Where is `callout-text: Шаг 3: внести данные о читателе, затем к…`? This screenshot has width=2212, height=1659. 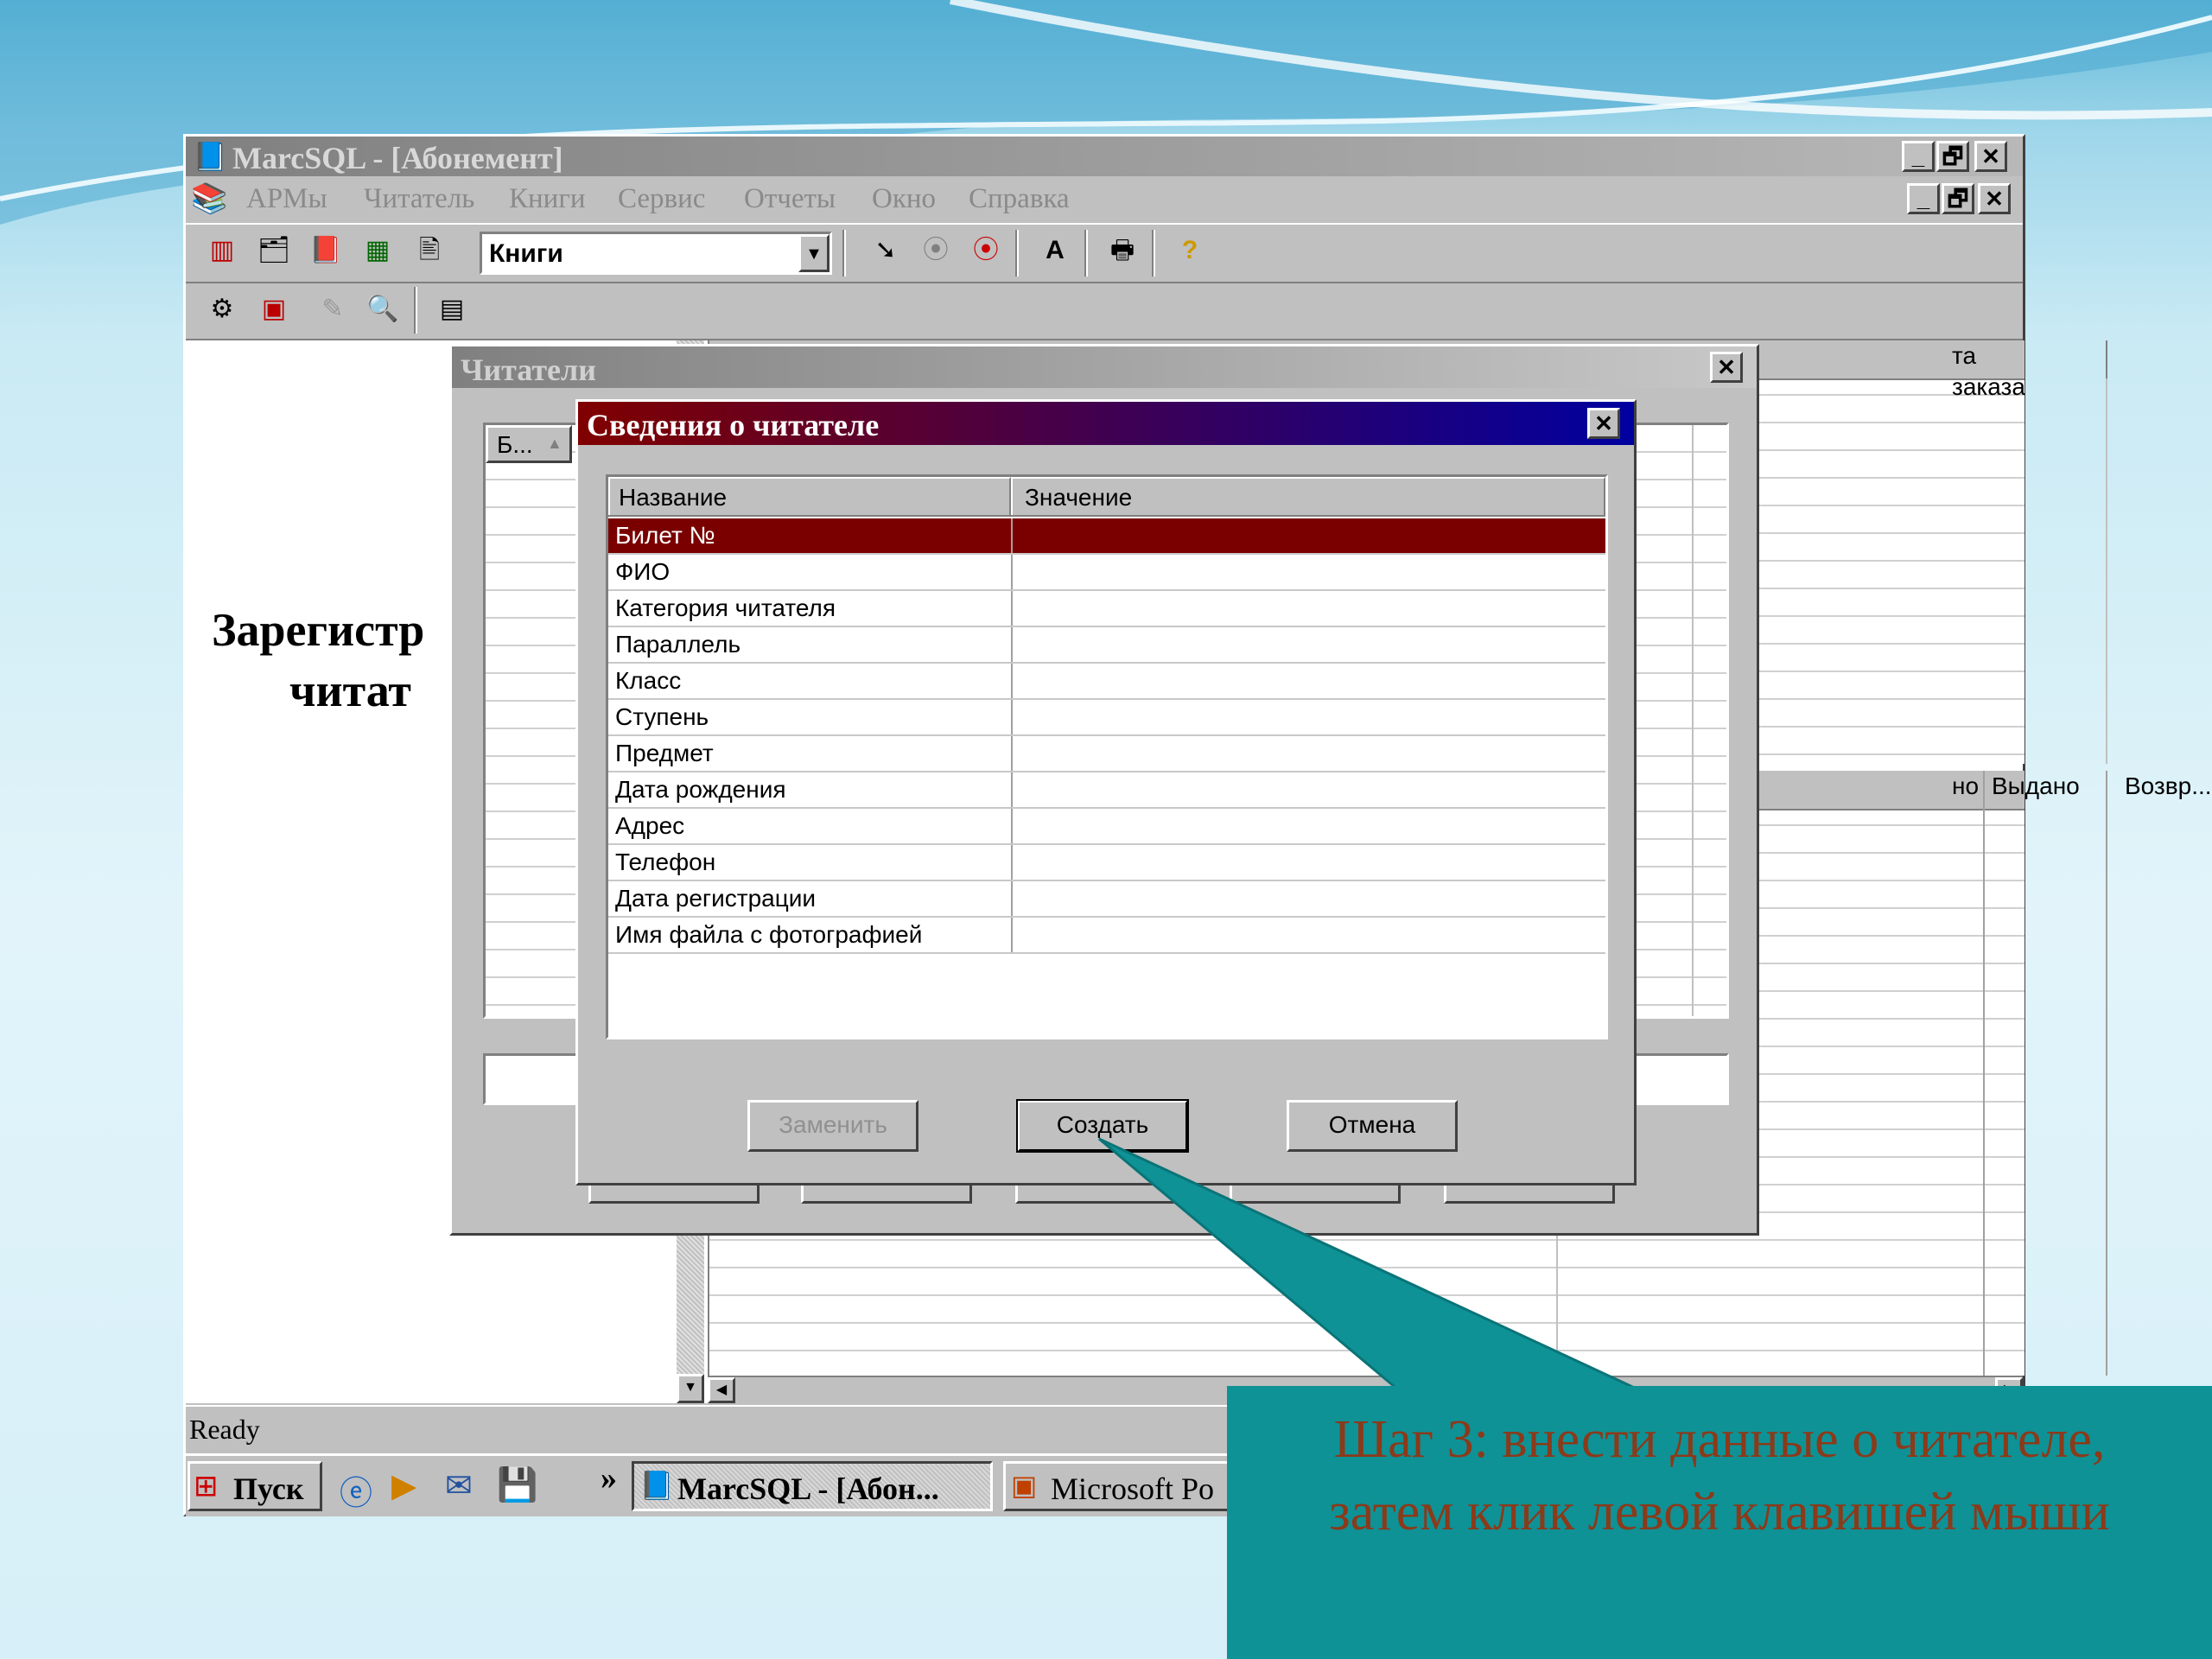 callout-text: Шаг 3: внести данные о читателе, затем к… is located at coordinates (1719, 1475).